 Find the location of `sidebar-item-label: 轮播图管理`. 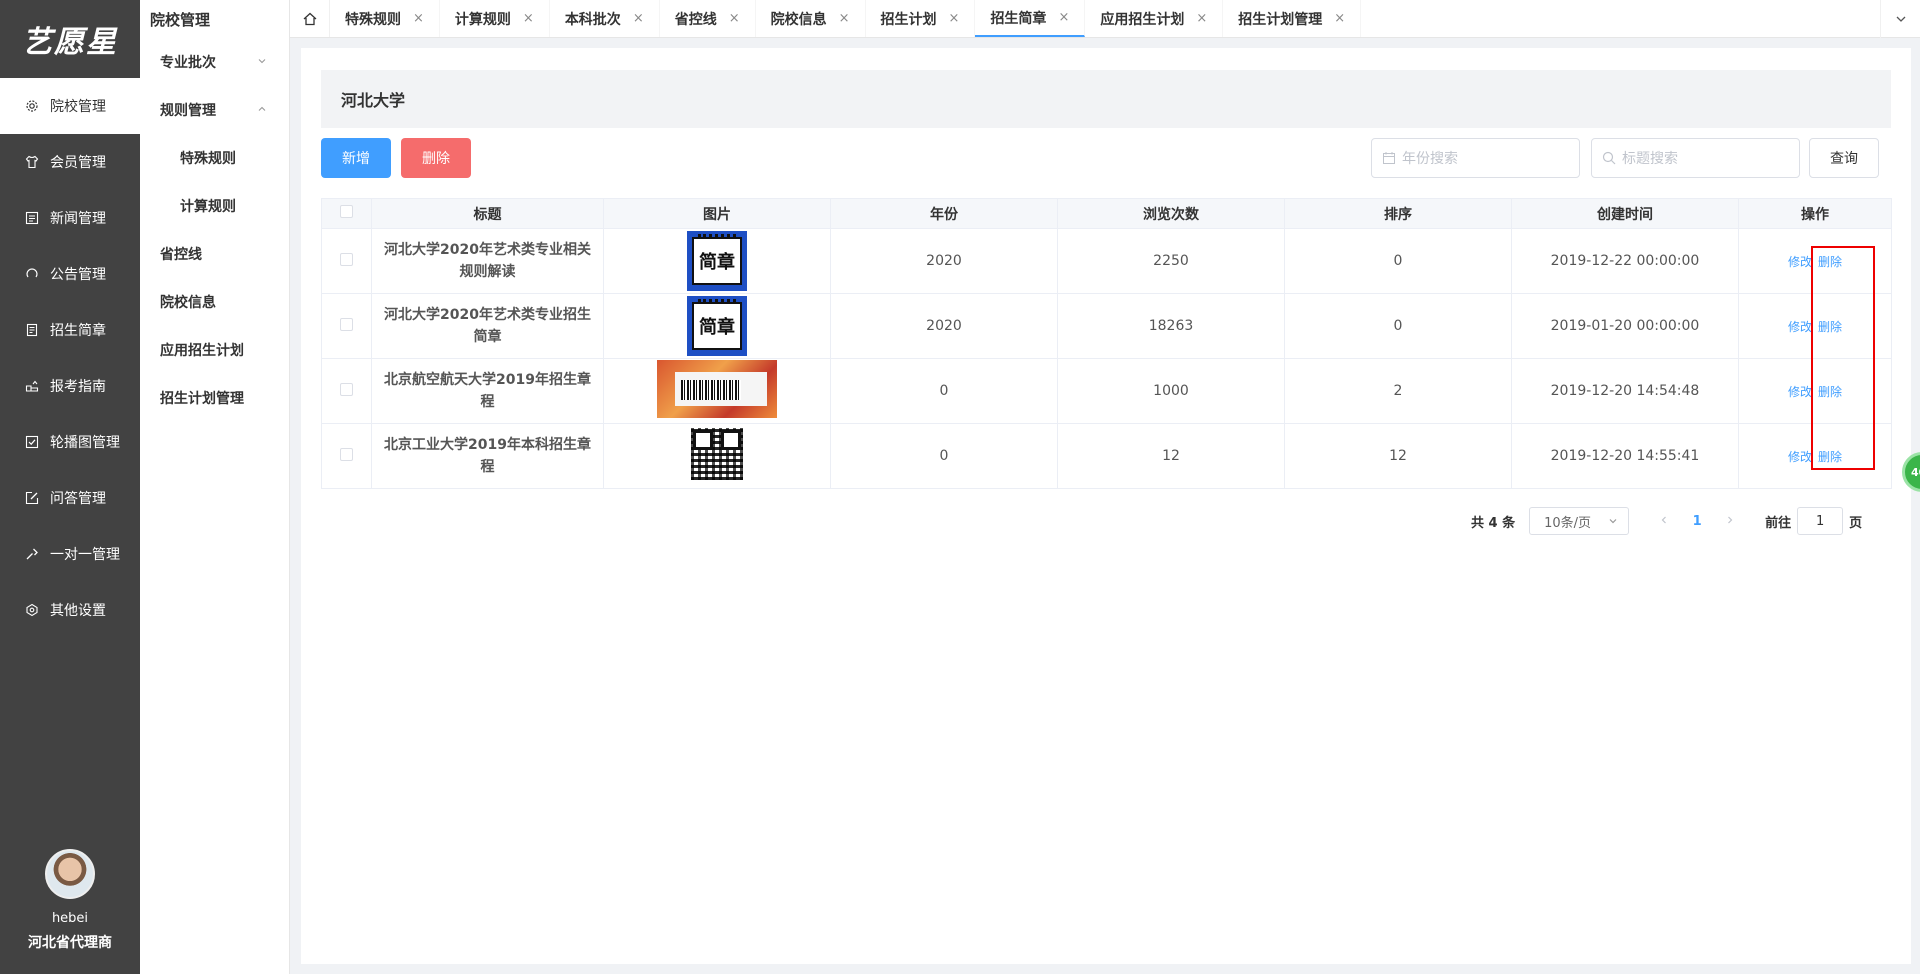

sidebar-item-label: 轮播图管理 is located at coordinates (85, 443).